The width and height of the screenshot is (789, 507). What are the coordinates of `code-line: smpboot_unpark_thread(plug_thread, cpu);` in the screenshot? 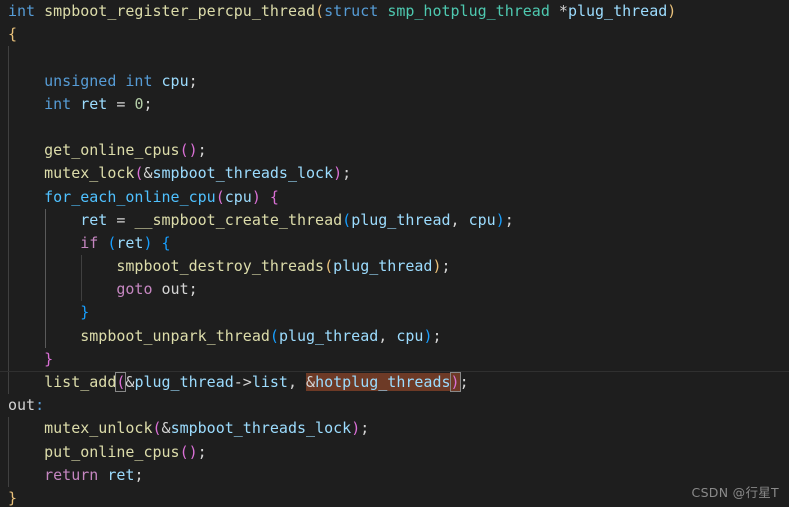 It's located at (394, 336).